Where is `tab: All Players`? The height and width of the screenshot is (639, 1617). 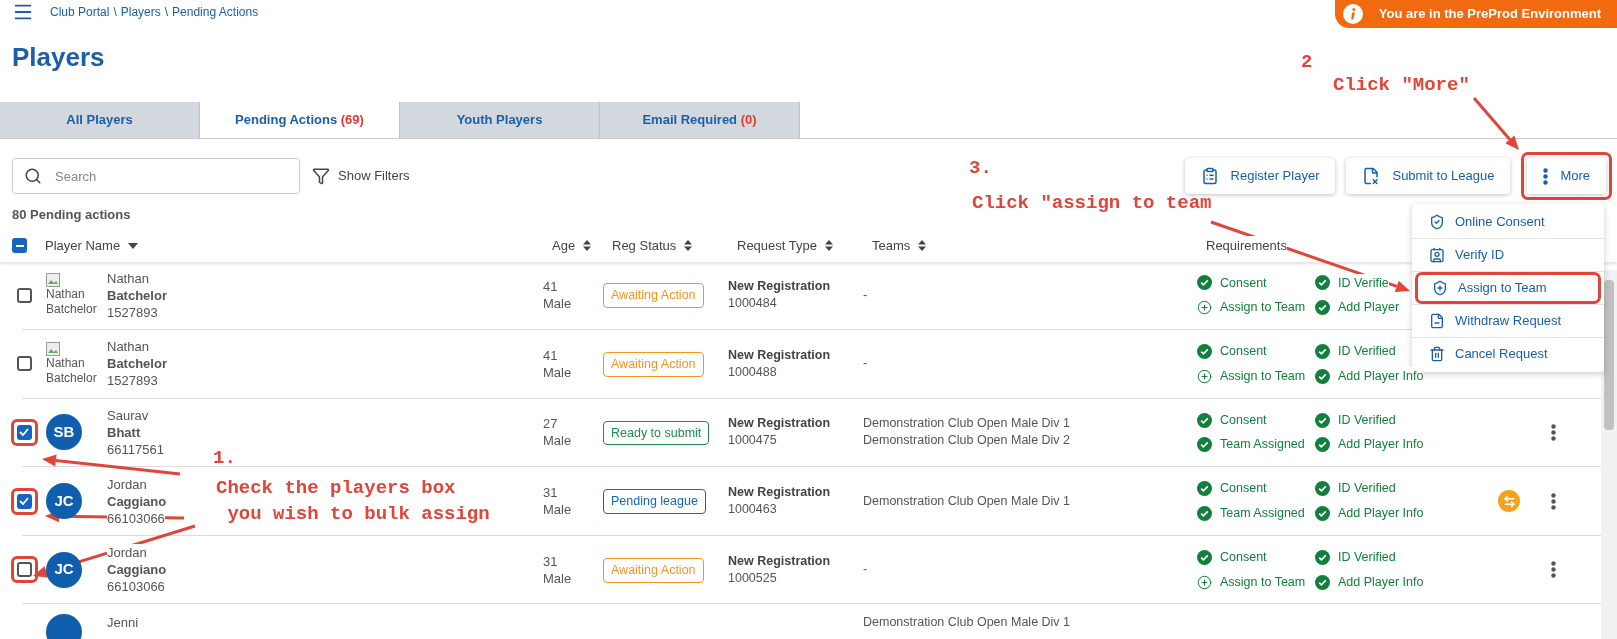 tab: All Players is located at coordinates (100, 120).